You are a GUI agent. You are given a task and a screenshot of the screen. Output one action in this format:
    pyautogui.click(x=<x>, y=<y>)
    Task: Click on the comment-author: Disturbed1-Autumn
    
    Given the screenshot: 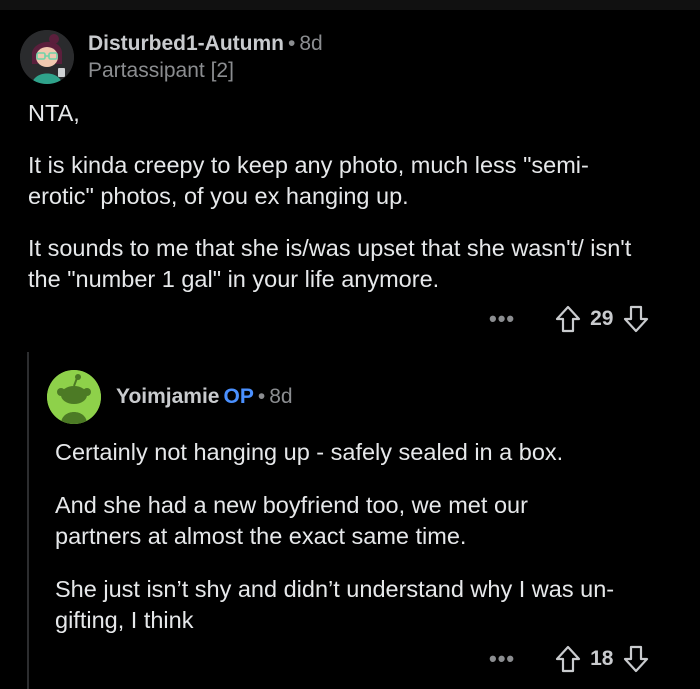 What is the action you would take?
    pyautogui.click(x=186, y=43)
    